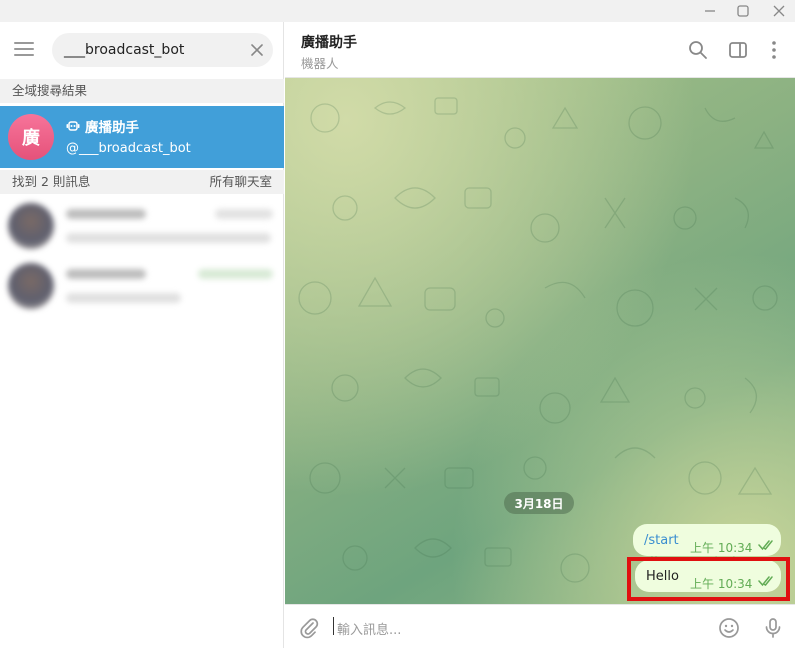 The width and height of the screenshot is (795, 648). I want to click on search-input: ___broadcast_bot, so click(162, 50).